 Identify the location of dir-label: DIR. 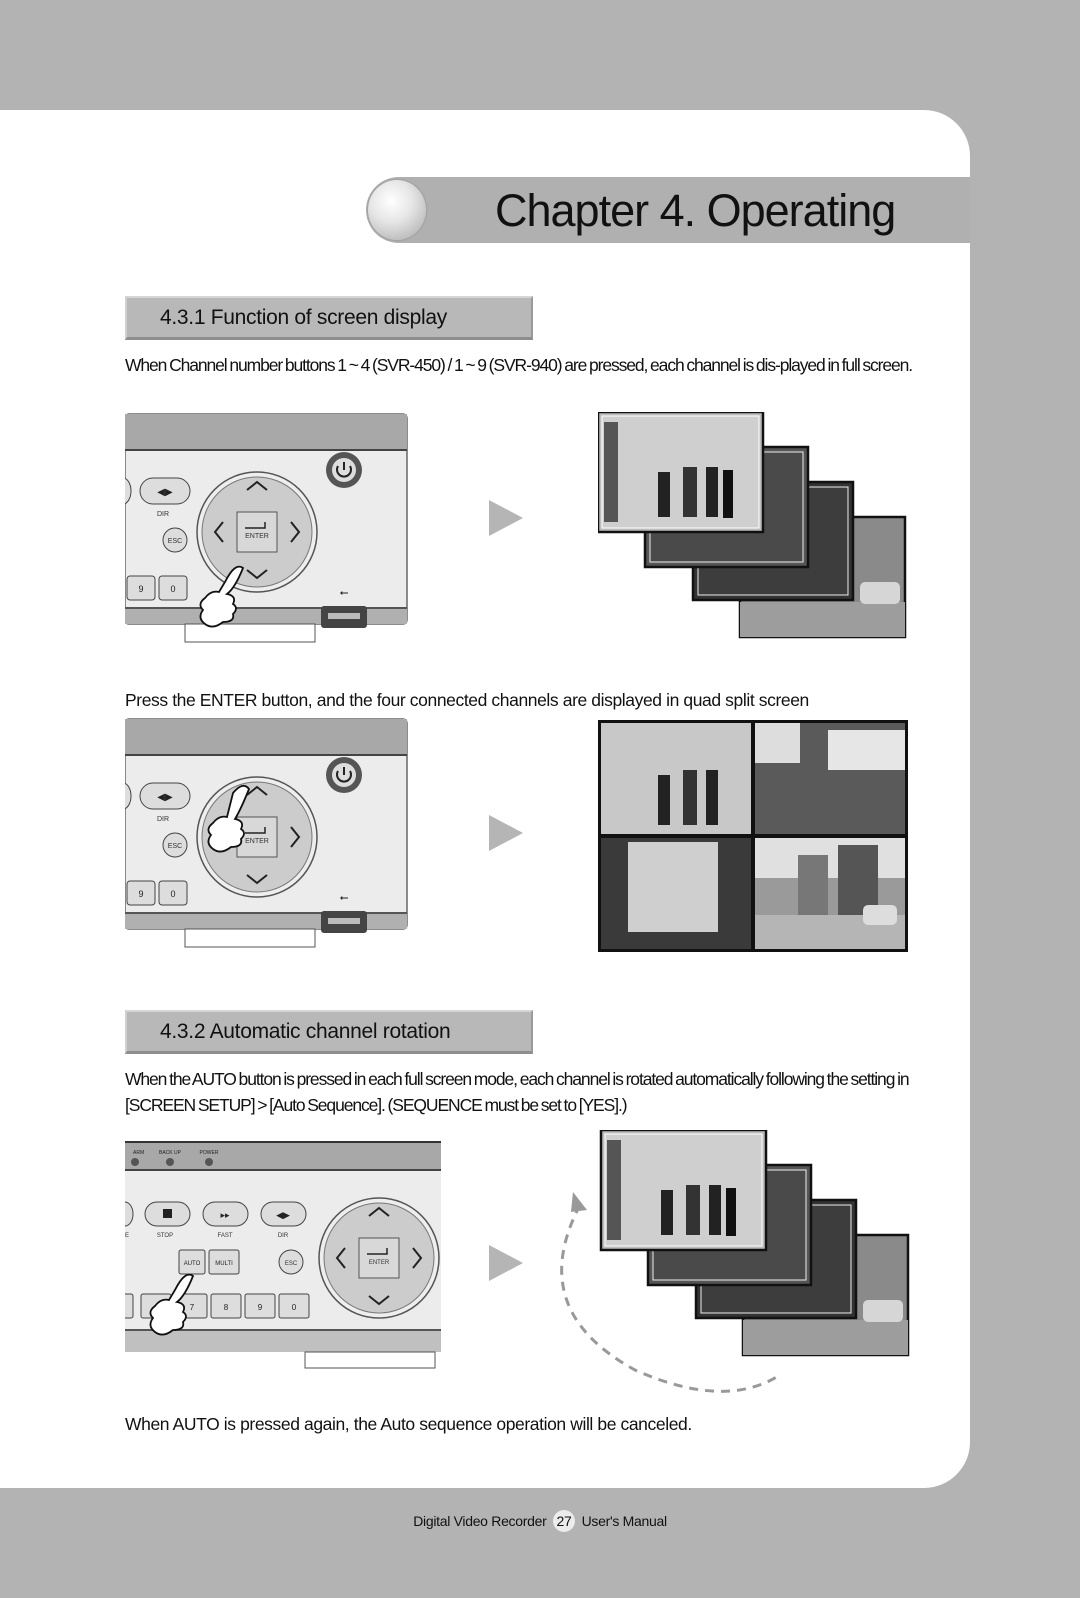
(163, 514).